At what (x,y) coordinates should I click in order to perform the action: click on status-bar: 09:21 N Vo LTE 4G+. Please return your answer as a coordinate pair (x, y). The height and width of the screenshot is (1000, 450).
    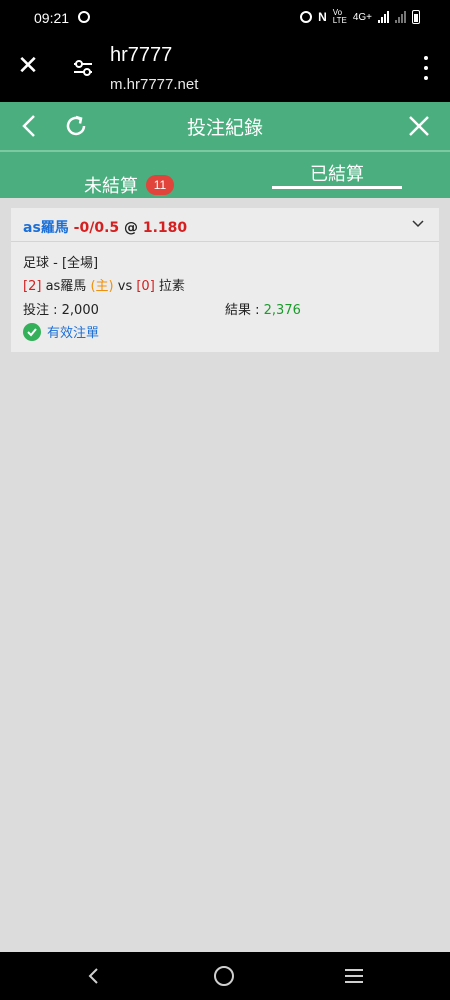
    Looking at the image, I should click on (225, 18).